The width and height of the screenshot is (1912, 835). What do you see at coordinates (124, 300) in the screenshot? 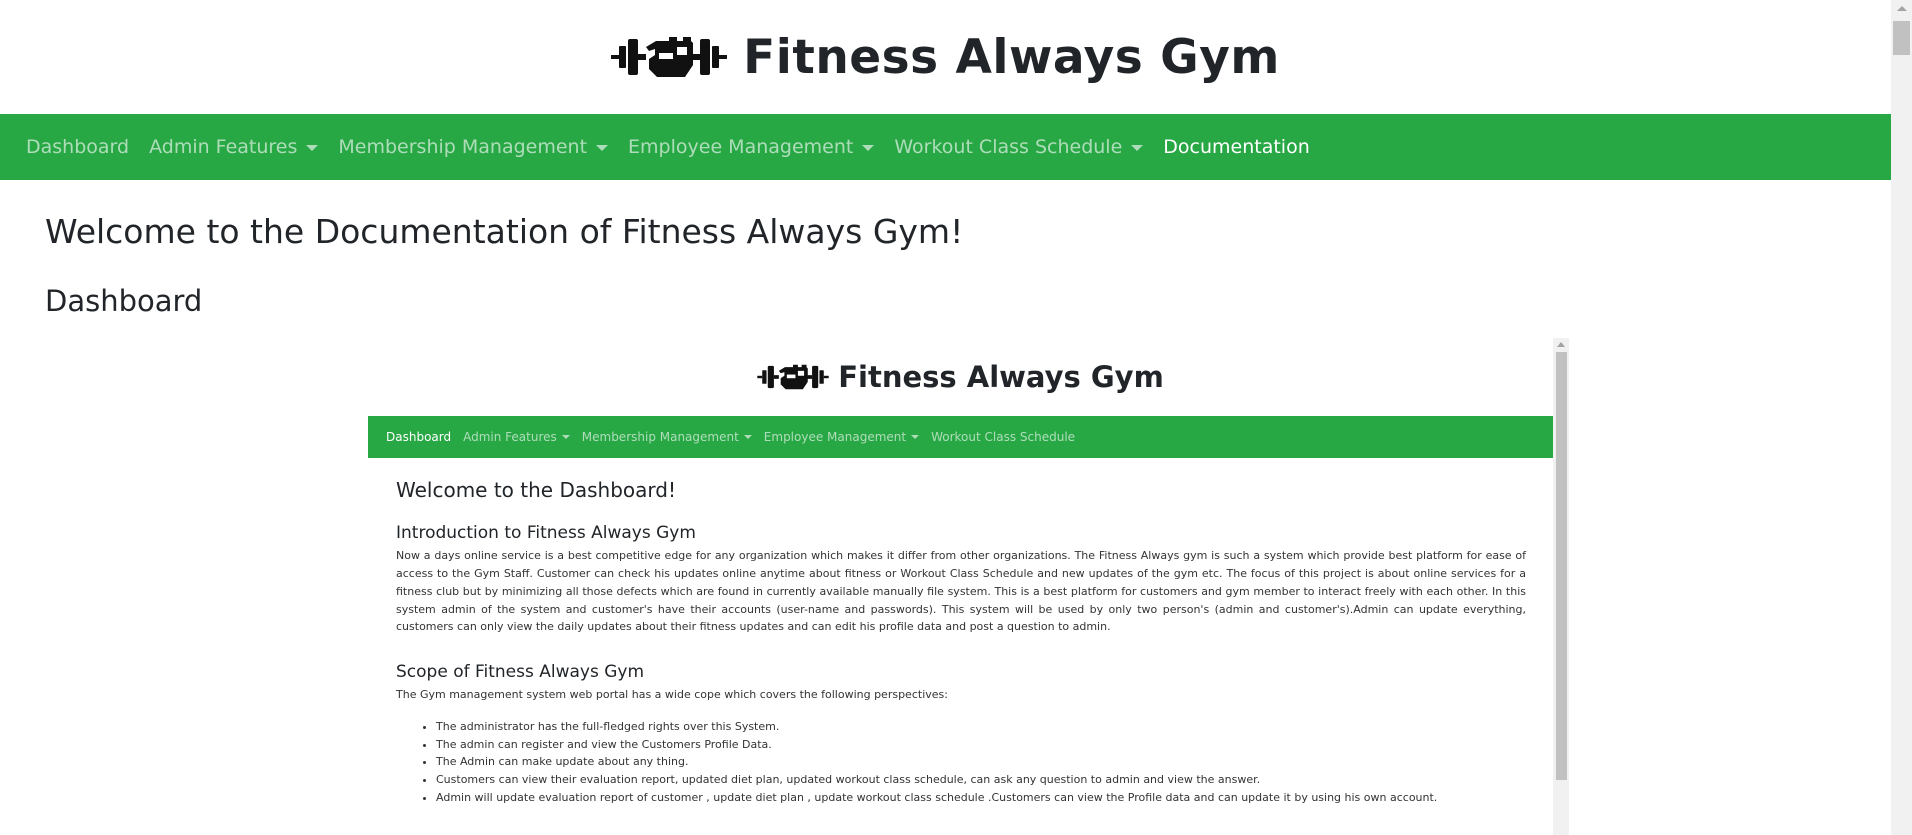
I see `section-title-dashboard: Dashboard` at bounding box center [124, 300].